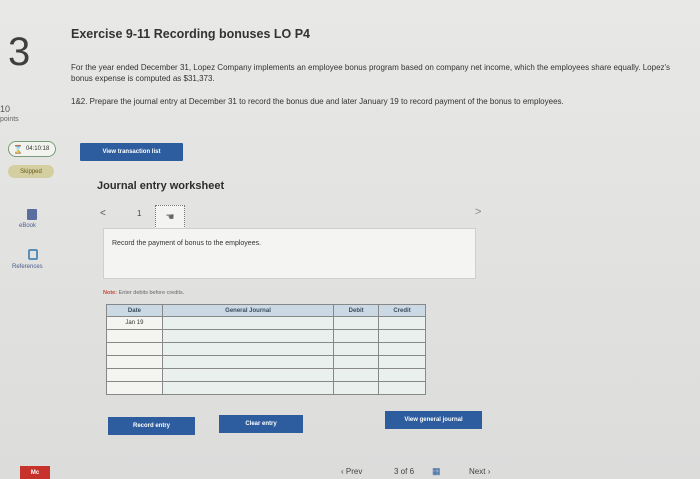 Image resolution: width=700 pixels, height=479 pixels. What do you see at coordinates (33, 254) in the screenshot?
I see `references-icon` at bounding box center [33, 254].